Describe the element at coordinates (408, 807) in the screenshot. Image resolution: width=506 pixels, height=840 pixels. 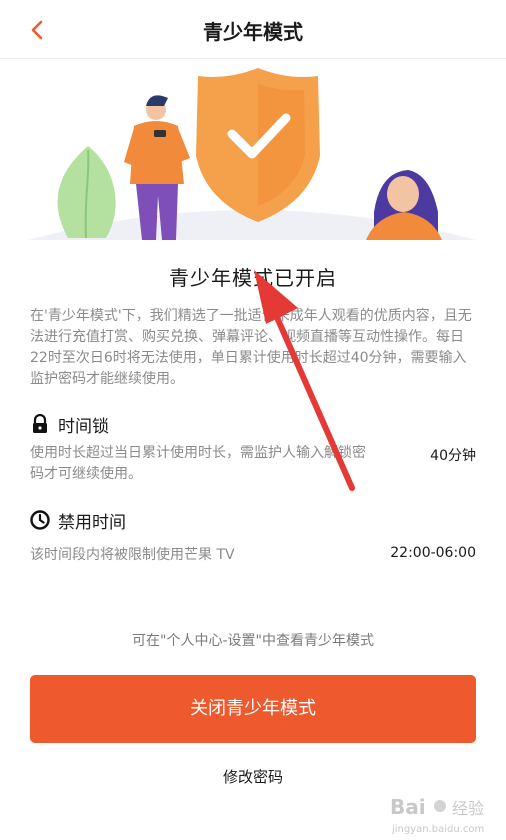
I see `watermark-logo-text: Bai` at that location.